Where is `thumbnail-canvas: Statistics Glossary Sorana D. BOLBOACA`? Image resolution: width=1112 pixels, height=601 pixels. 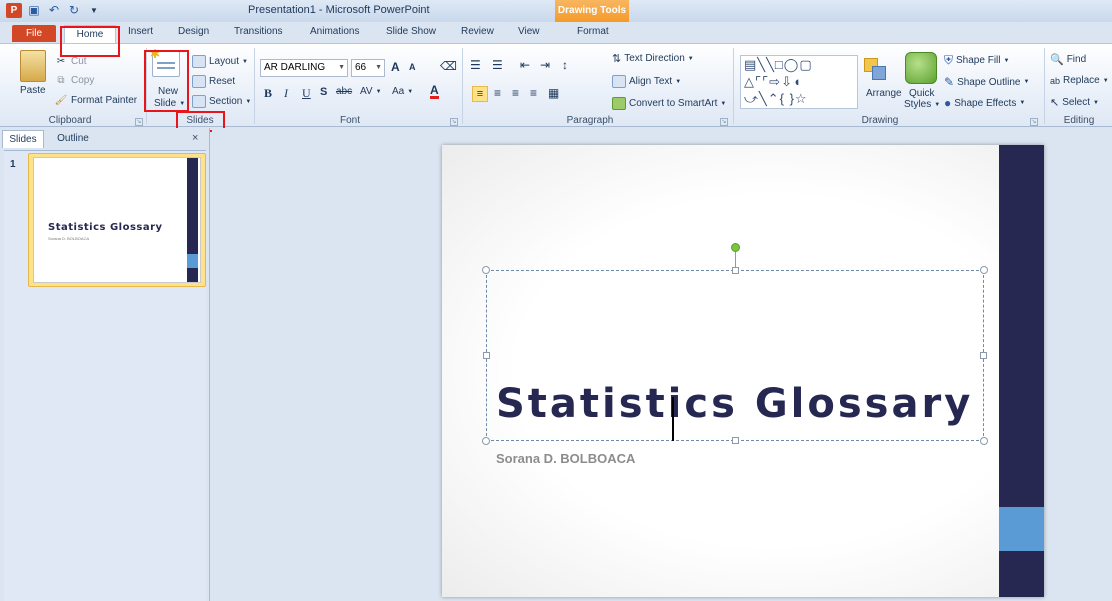
thumbnail-canvas: Statistics Glossary Sorana D. BOLBOACA is located at coordinates (117, 220).